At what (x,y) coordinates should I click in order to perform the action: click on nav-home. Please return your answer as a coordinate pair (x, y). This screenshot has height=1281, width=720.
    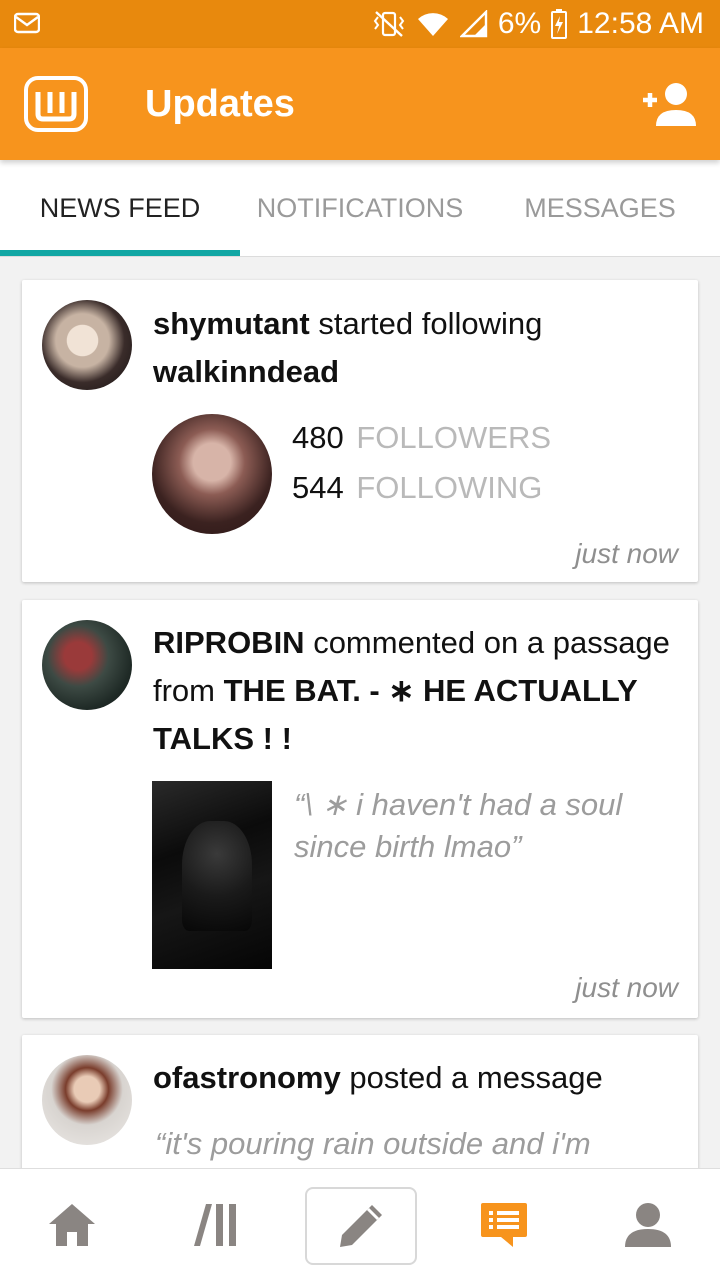
    Looking at the image, I should click on (72, 1225).